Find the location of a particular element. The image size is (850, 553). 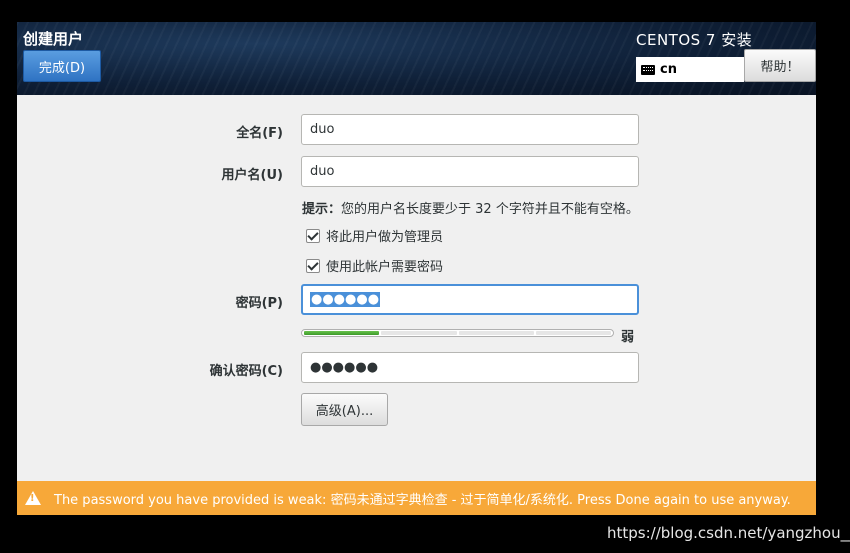

confirm-password-input: ●●●●●● is located at coordinates (470, 367).